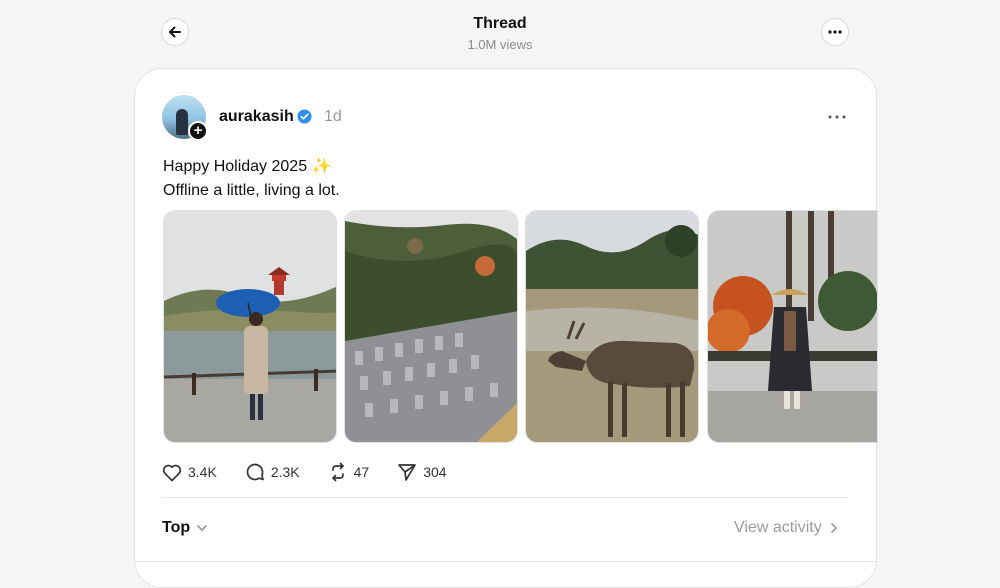 The height and width of the screenshot is (588, 1000). I want to click on avatar-figure, so click(182, 122).